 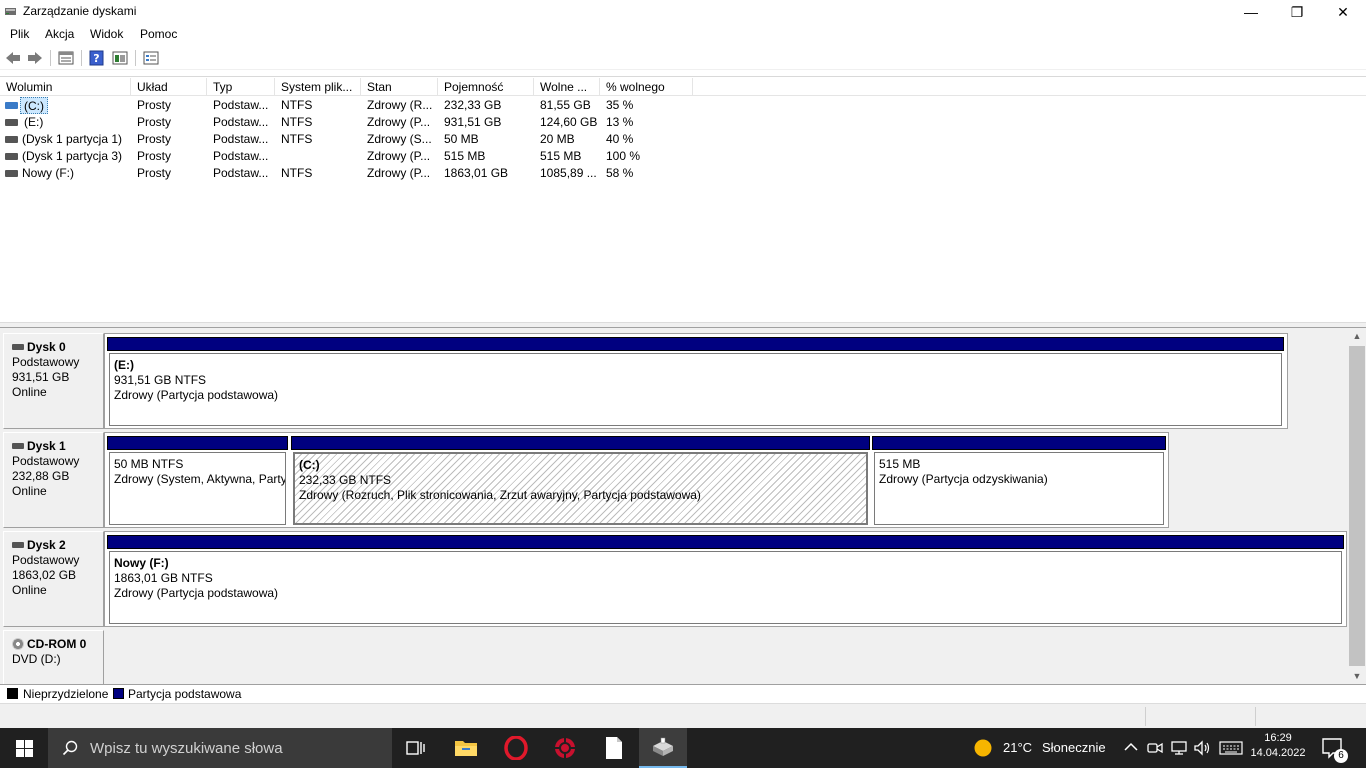 What do you see at coordinates (1017, 747) in the screenshot?
I see `weather-temperature: 21°C` at bounding box center [1017, 747].